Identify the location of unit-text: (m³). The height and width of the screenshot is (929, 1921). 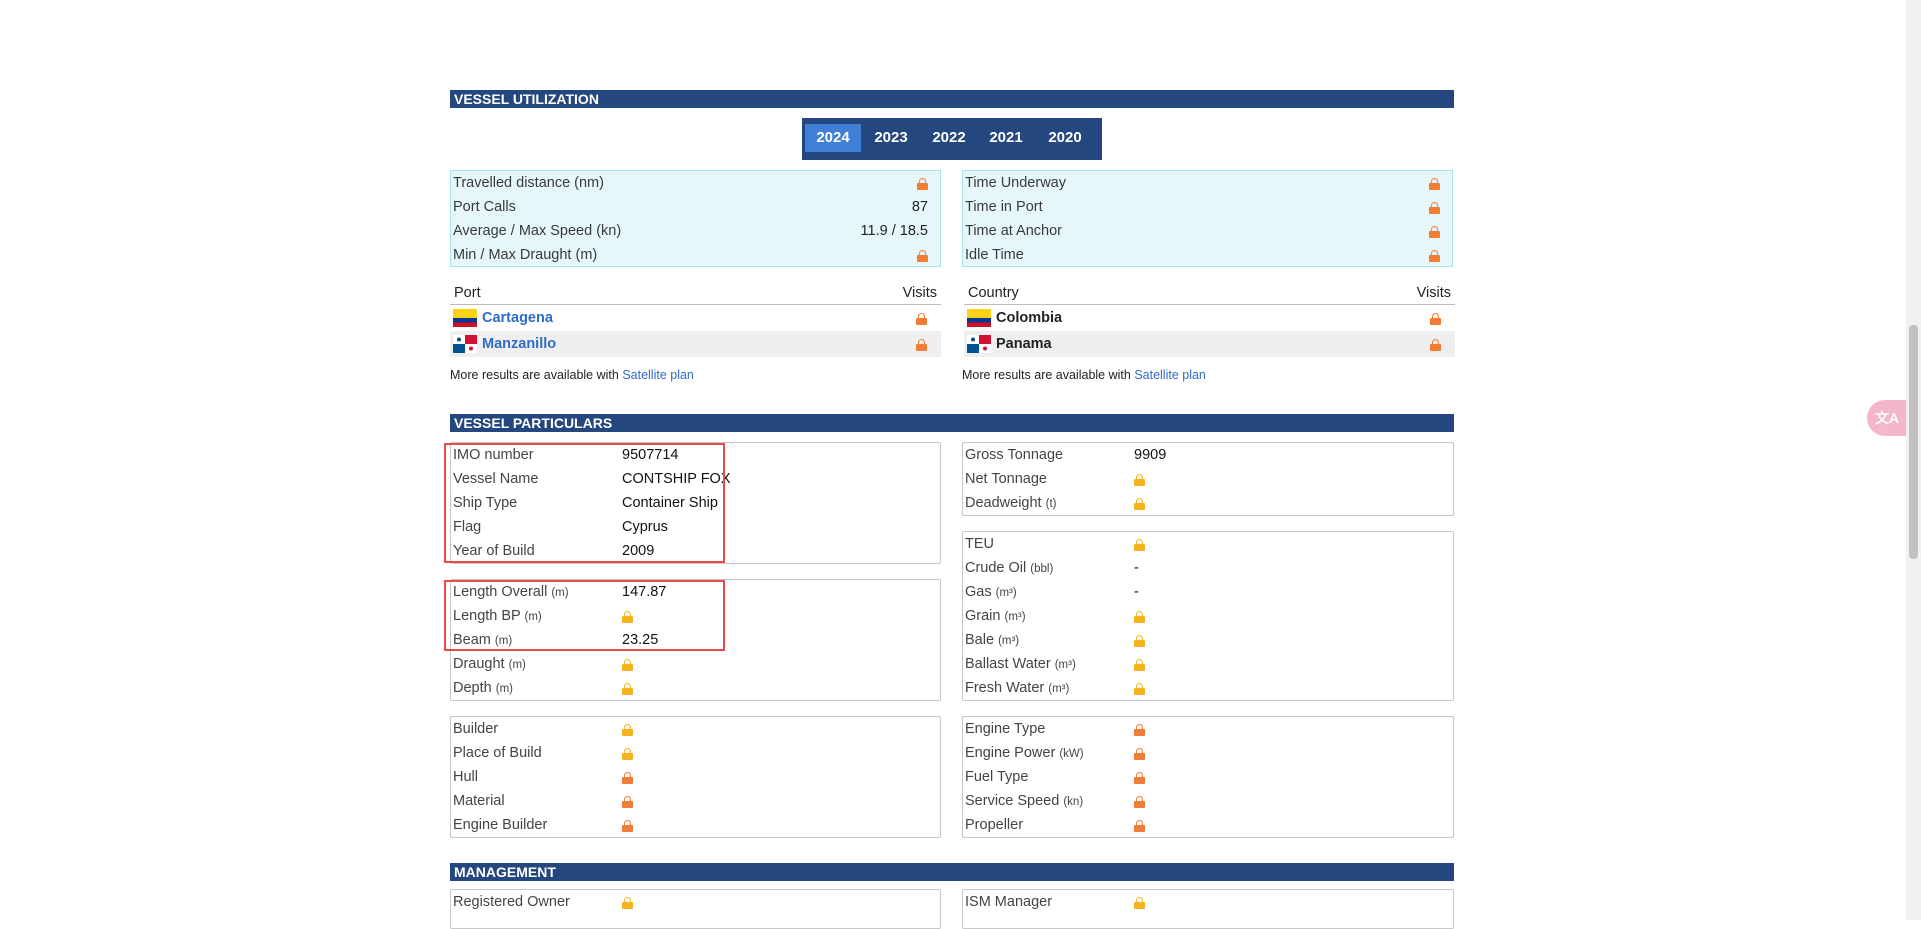
(1059, 689).